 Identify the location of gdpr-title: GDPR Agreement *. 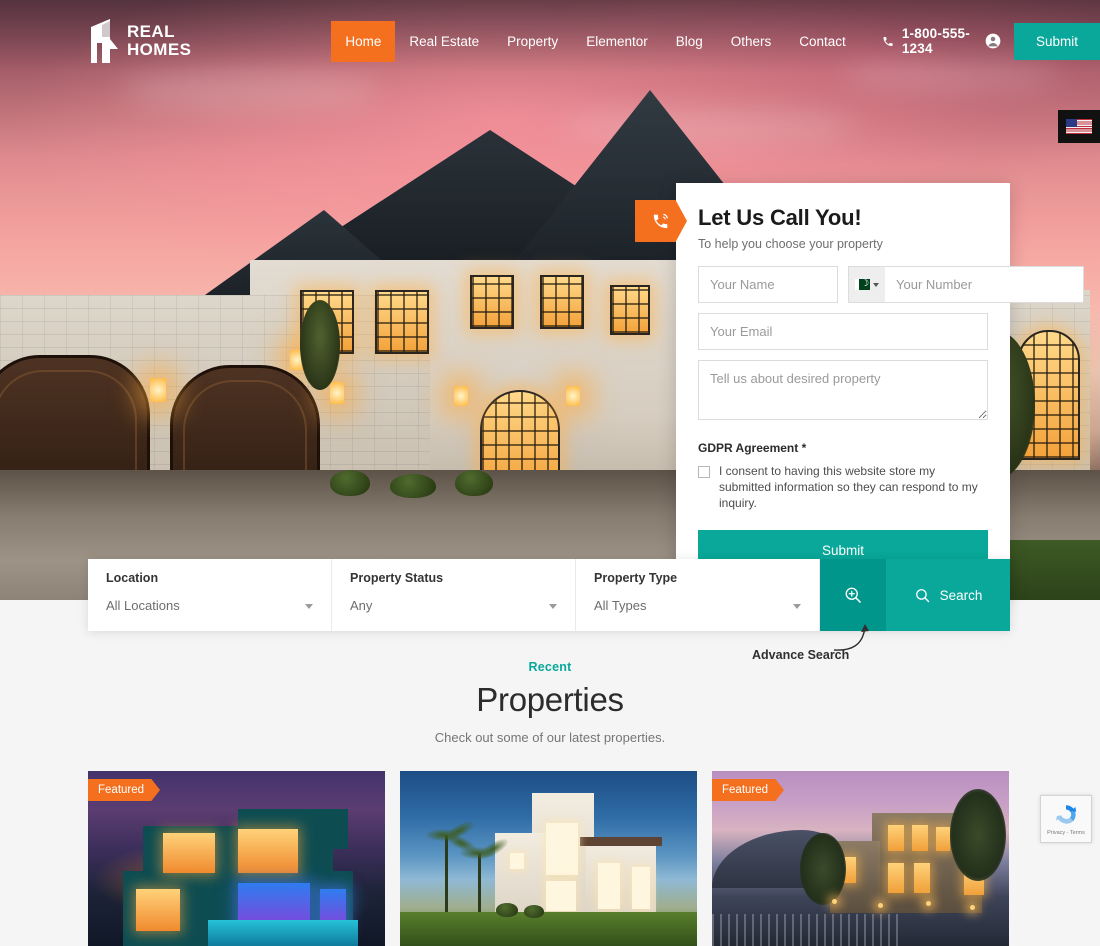
(752, 448).